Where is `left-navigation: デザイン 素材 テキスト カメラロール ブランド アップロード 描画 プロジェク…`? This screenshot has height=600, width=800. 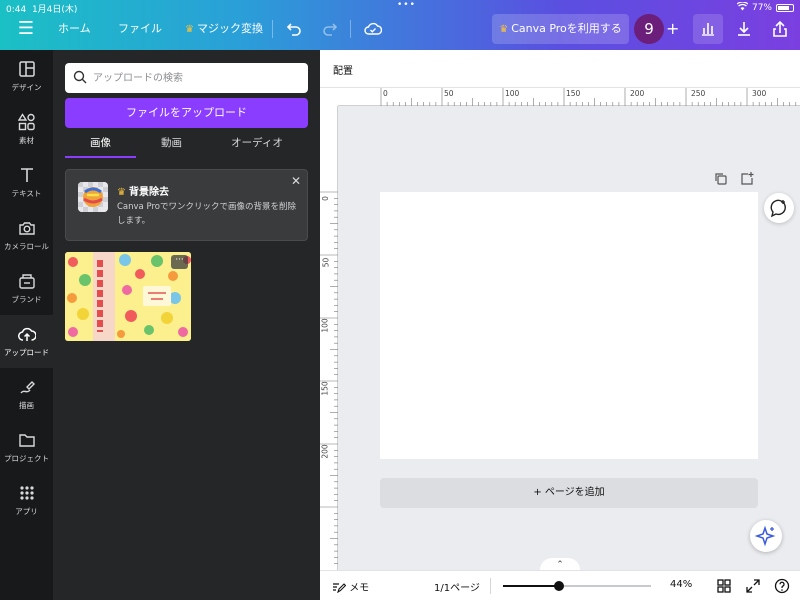
left-navigation: デザイン 素材 テキスト カメラロール ブランド アップロード 描画 プロジェク… is located at coordinates (26, 325).